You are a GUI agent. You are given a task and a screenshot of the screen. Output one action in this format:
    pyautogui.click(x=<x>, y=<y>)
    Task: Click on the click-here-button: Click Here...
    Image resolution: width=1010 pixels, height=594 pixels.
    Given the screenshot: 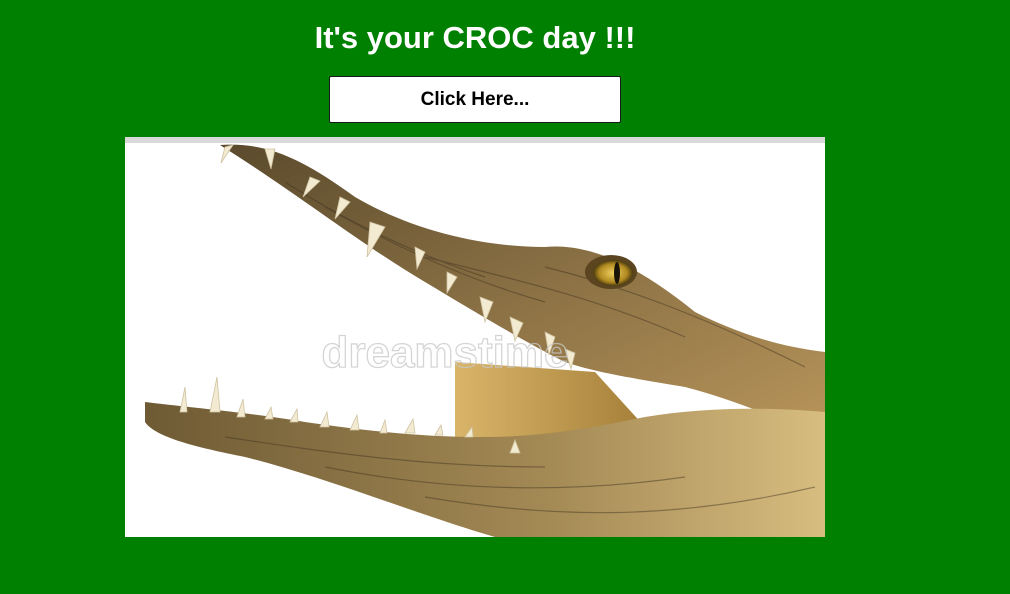 What is the action you would take?
    pyautogui.click(x=475, y=99)
    